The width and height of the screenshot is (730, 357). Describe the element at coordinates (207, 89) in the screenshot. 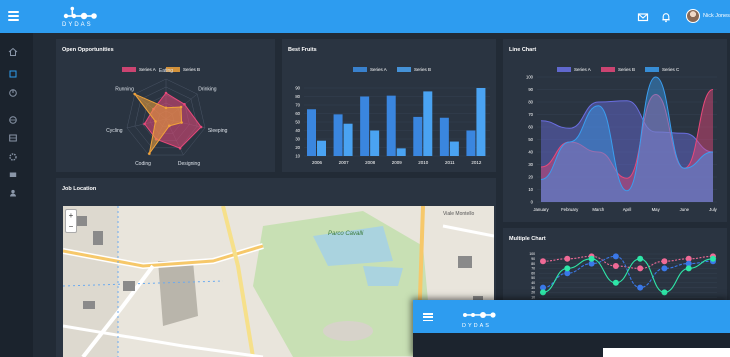

I see `radar-category-label: Drinking` at that location.